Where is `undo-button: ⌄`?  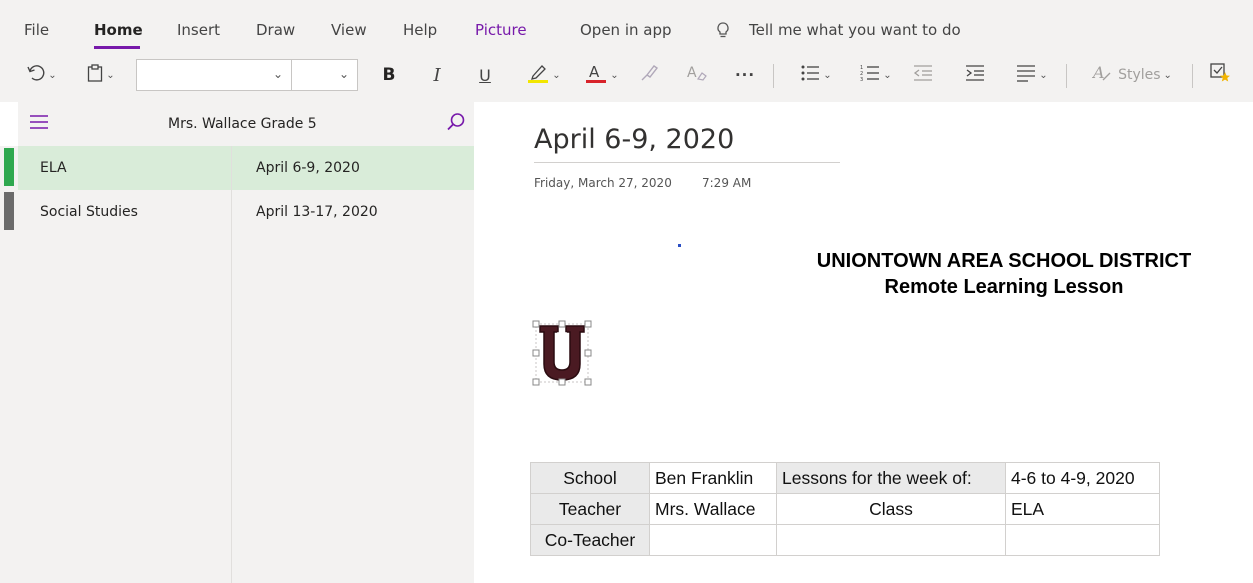
undo-button: ⌄ is located at coordinates (42, 75).